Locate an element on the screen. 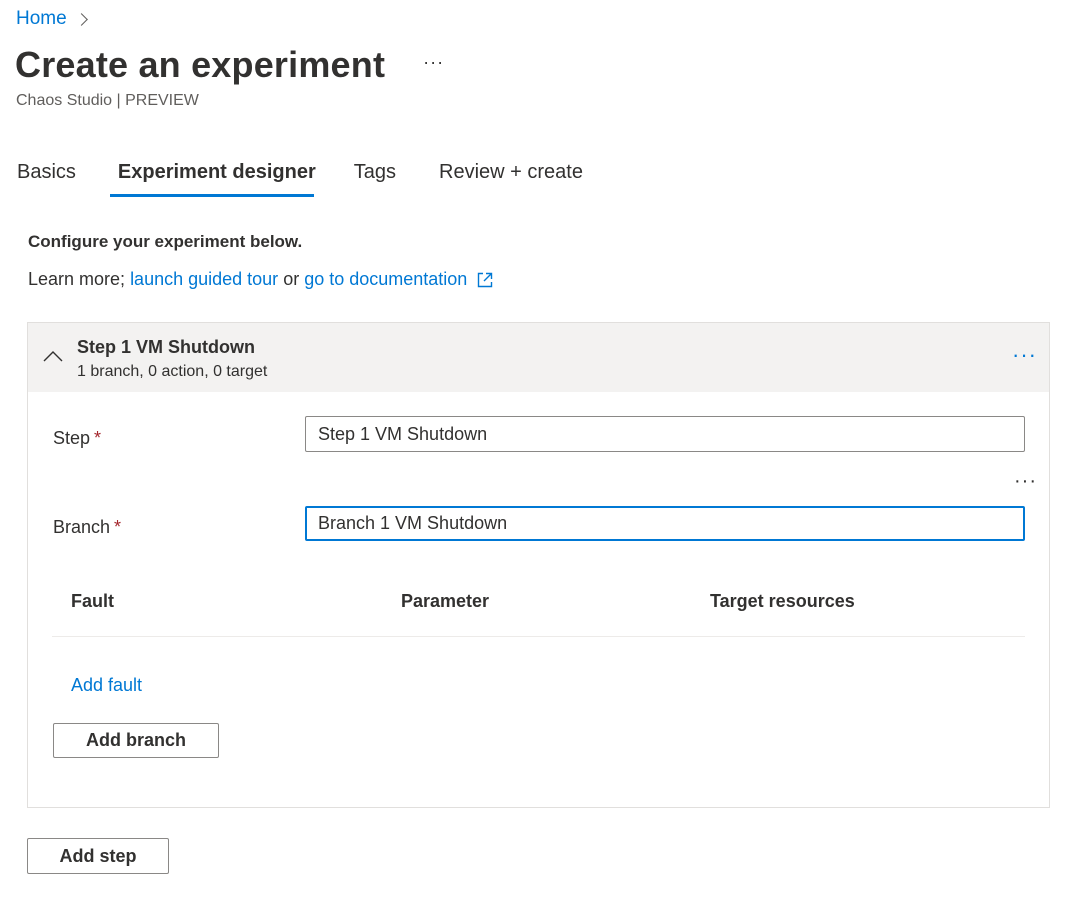 The image size is (1078, 906). tab-basics: Basics is located at coordinates (48, 177).